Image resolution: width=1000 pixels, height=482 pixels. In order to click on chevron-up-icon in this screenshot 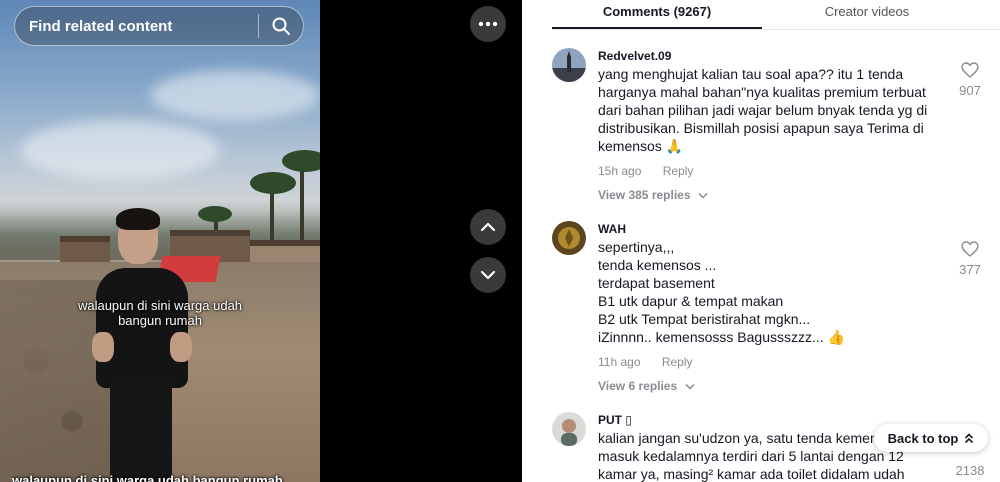, I will do `click(488, 227)`.